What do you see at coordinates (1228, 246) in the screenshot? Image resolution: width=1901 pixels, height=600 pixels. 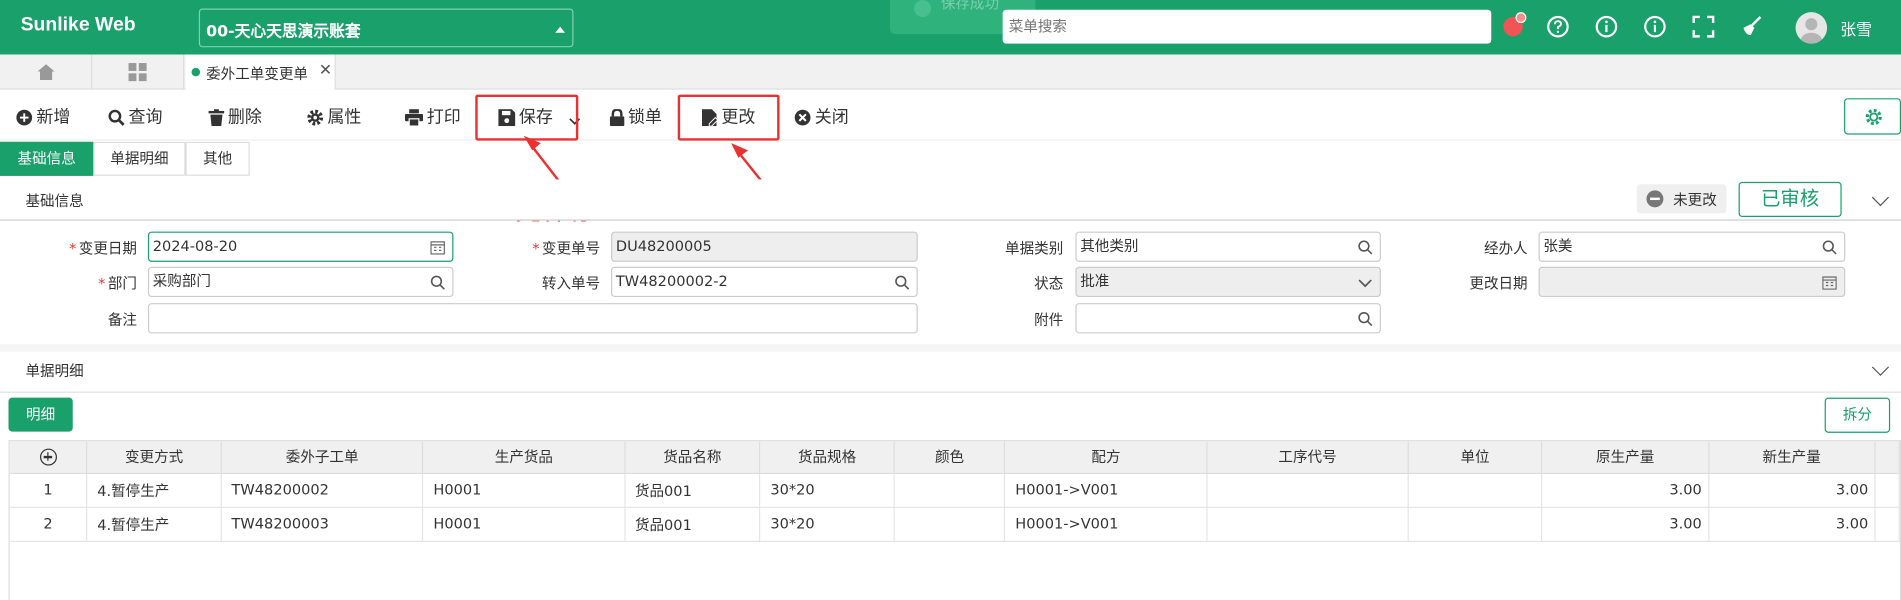 I see `doc-type-field: 其他类别` at bounding box center [1228, 246].